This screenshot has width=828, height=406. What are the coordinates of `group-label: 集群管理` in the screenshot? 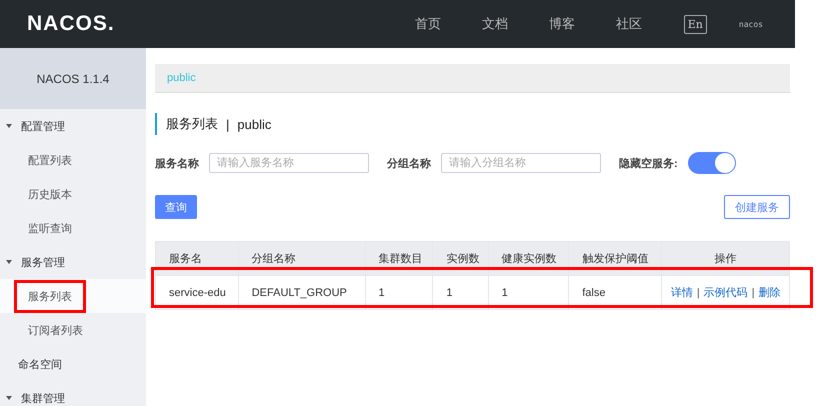 It's located at (43, 398).